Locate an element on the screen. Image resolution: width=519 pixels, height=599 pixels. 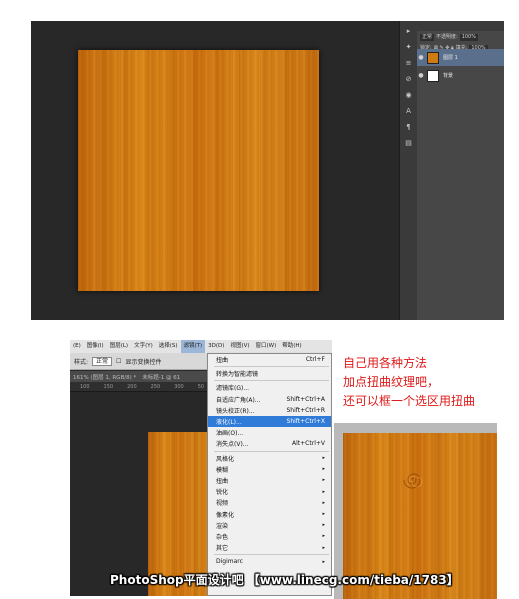
tool-icon: ⊘ is located at coordinates (409, 79).